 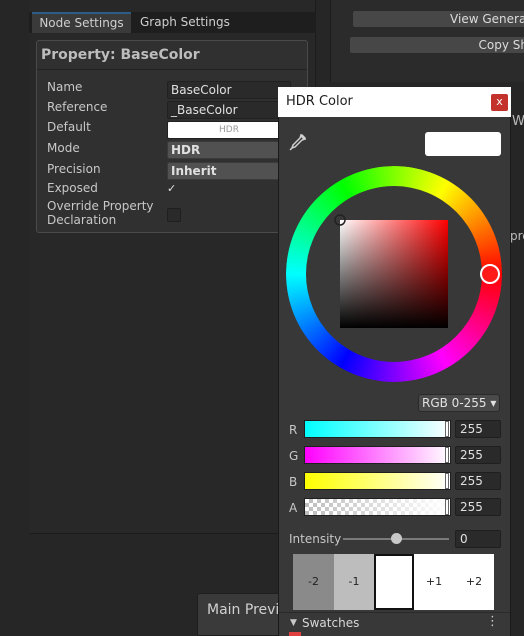 I want to click on exposed-label: Exposed, so click(x=72, y=188).